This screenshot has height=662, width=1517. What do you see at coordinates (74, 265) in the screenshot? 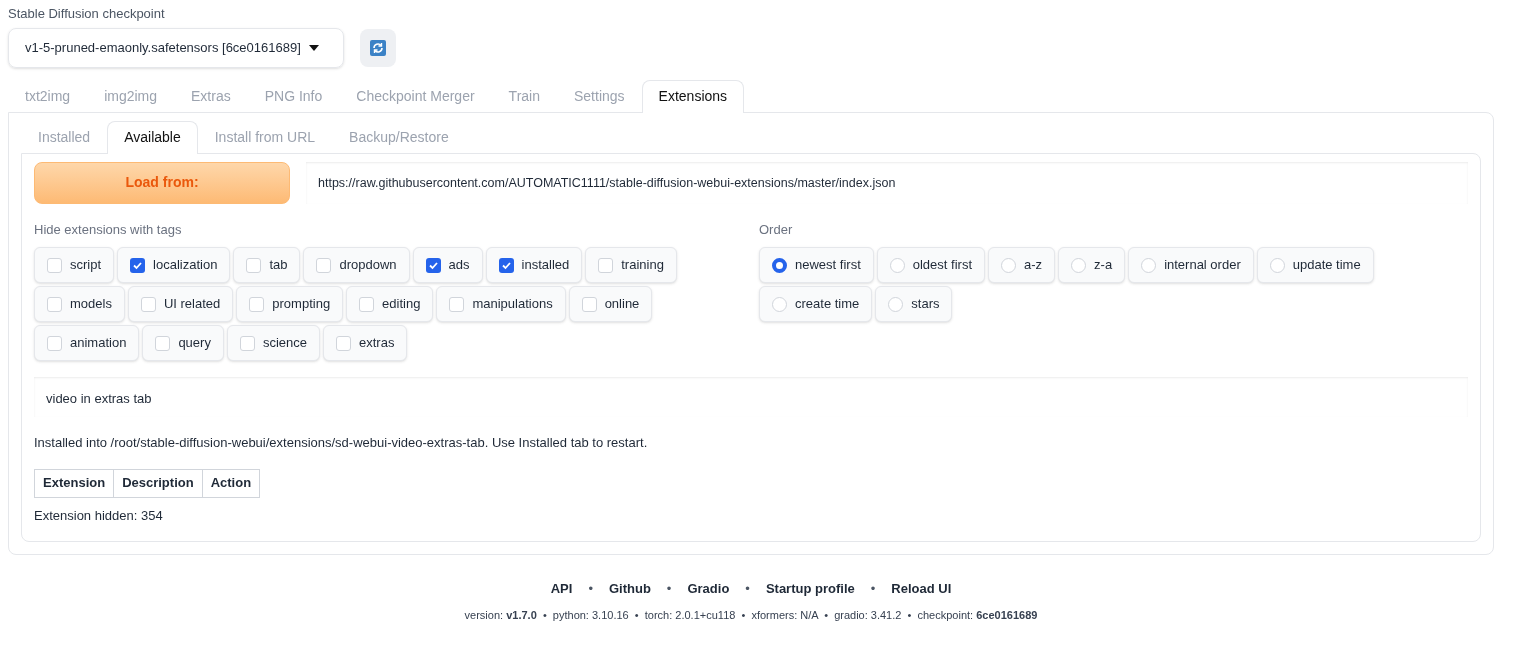
I see `tag-checkbox: script` at bounding box center [74, 265].